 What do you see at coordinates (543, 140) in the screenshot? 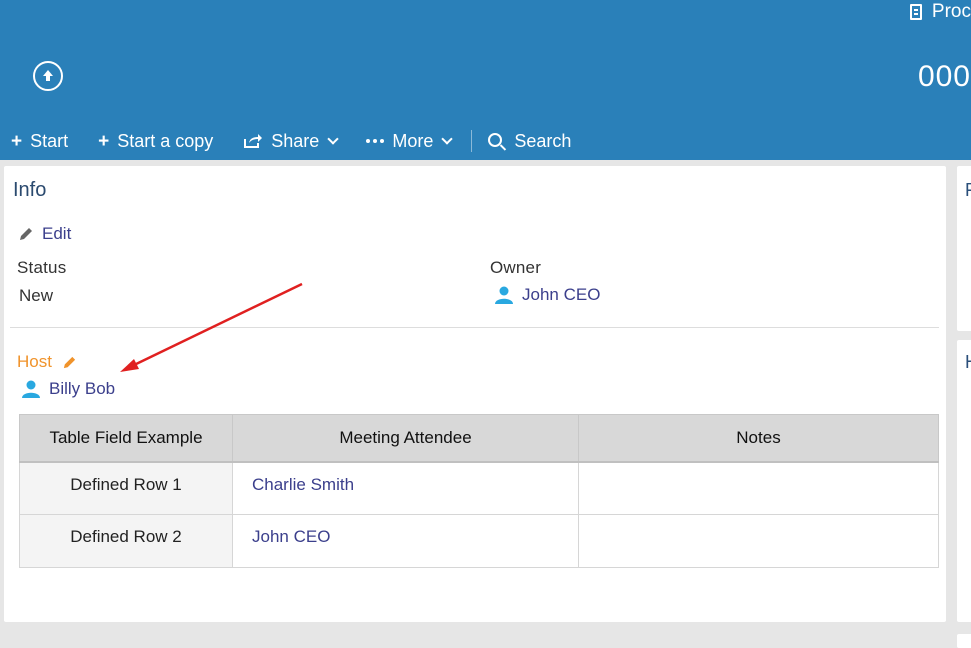
I see `search-label: Search` at bounding box center [543, 140].